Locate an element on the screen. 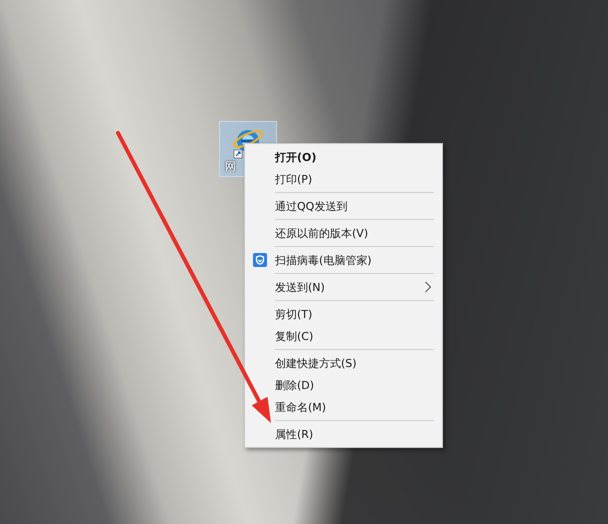 This screenshot has height=524, width=608. chevron-right-icon is located at coordinates (428, 287).